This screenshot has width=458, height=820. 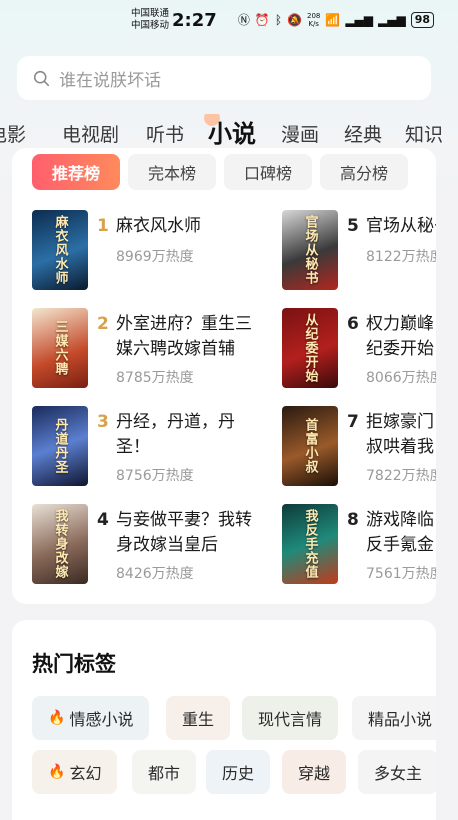 I want to click on book-item: 首富小叔 7 拒嫁豪门叔哄着我 7822万热度, so click(x=359, y=447).